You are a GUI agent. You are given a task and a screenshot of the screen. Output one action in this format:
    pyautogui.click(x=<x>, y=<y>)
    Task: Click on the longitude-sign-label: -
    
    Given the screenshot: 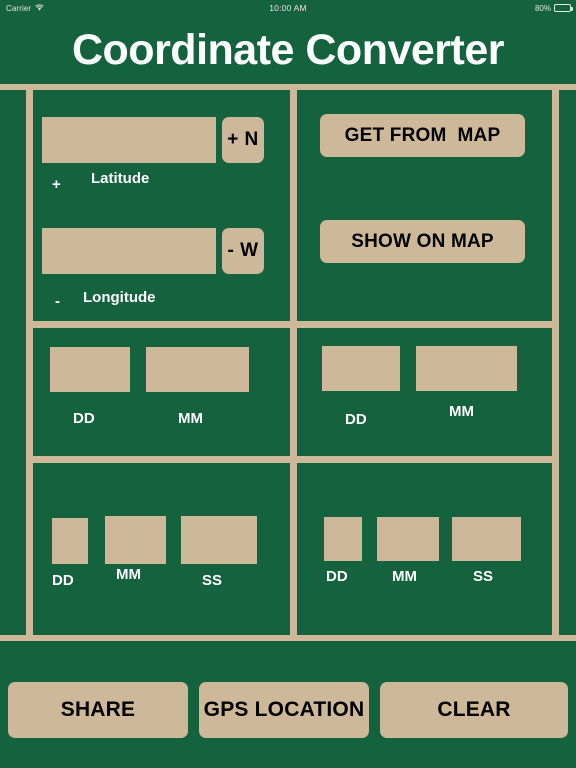 What is the action you would take?
    pyautogui.click(x=57, y=301)
    